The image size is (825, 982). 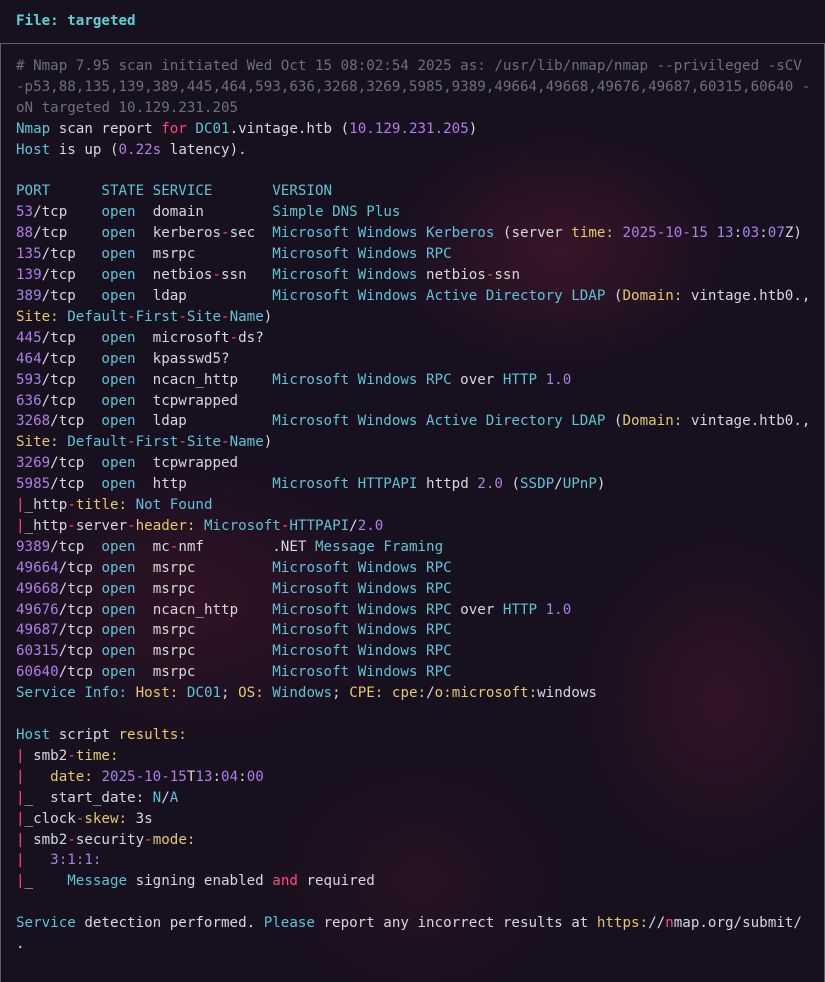 I want to click on output-text: date:, so click(x=71, y=776).